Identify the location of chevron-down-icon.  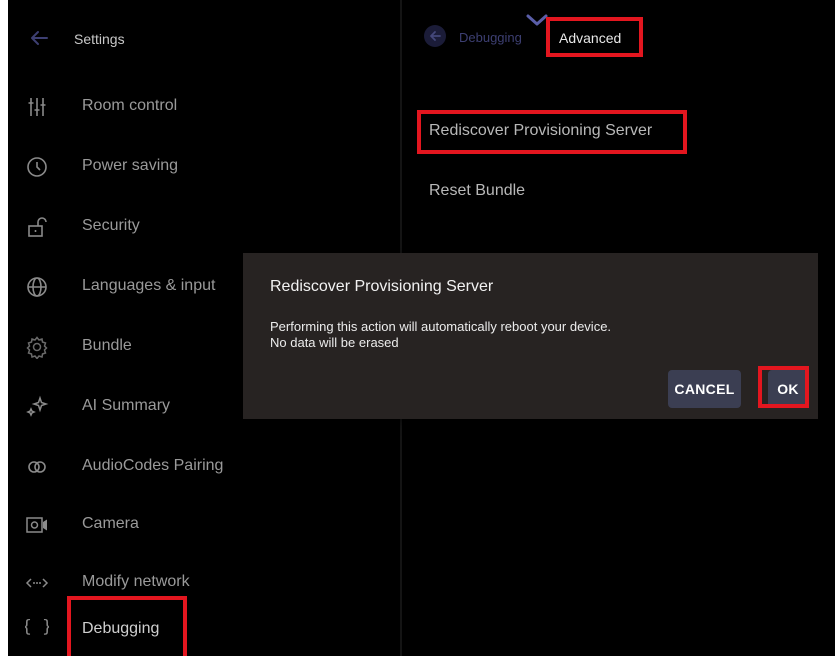
(537, 21).